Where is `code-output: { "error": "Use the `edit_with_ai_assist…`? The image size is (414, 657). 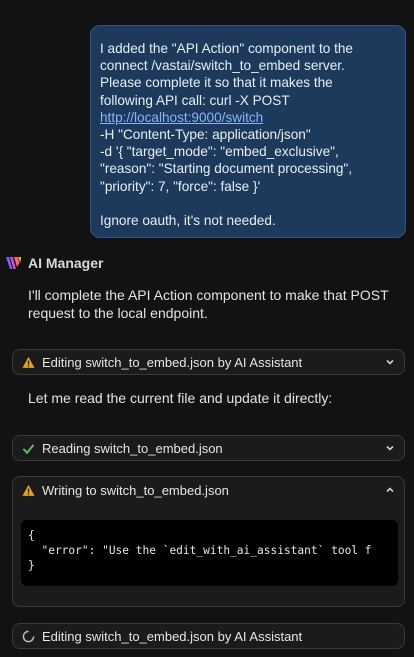 code-output: { "error": "Use the `edit_with_ai_assist… is located at coordinates (209, 553).